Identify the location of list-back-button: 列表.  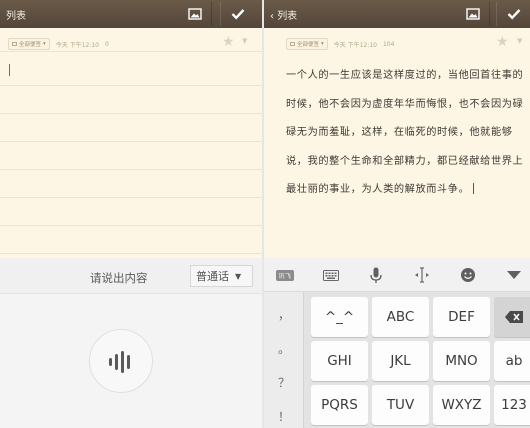
(16, 14).